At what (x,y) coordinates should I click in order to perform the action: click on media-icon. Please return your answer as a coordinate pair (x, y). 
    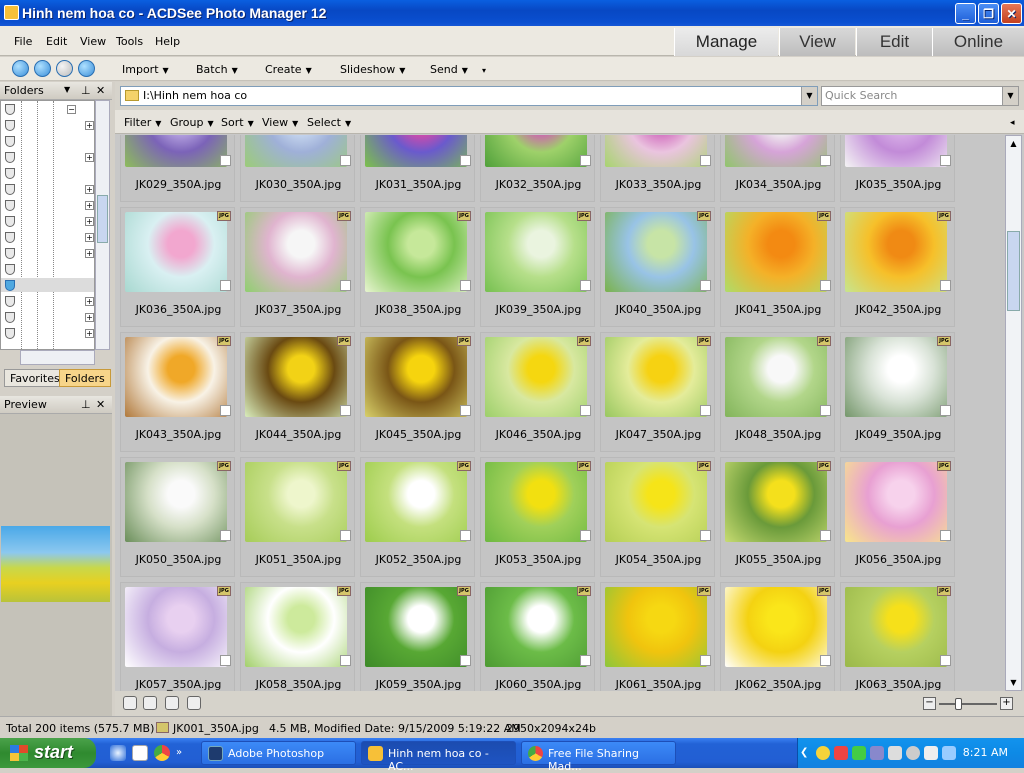
    Looking at the image, I should click on (913, 753).